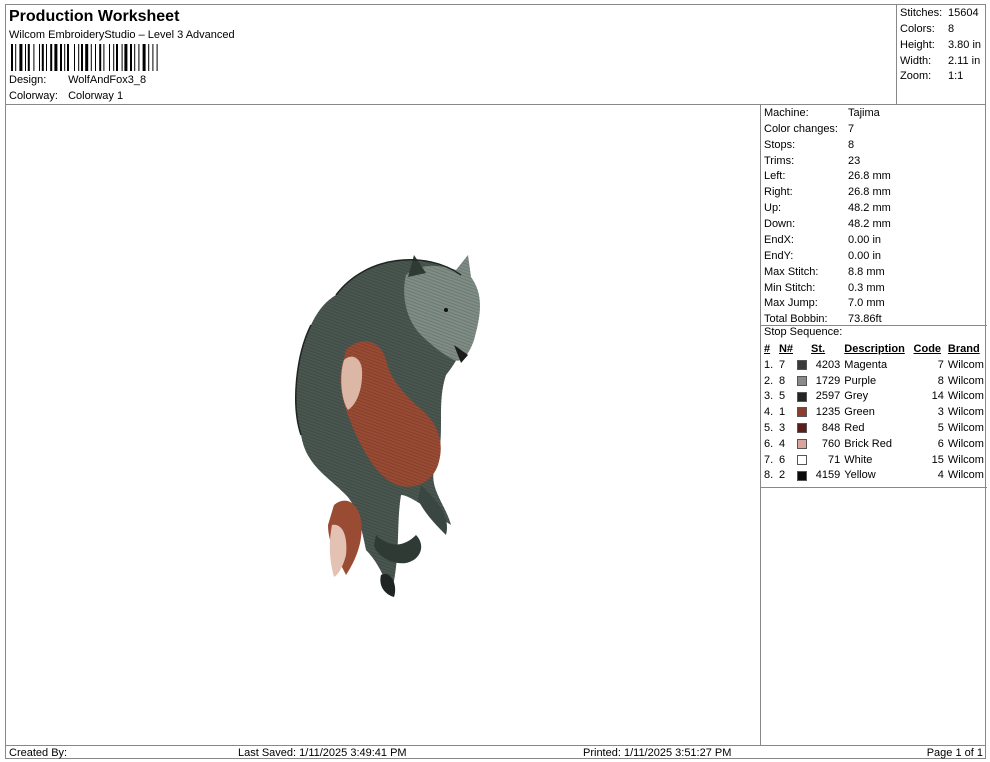 This screenshot has width=990, height=762. Describe the element at coordinates (828, 364) in the screenshot. I see `cell-stitches: 4203` at that location.